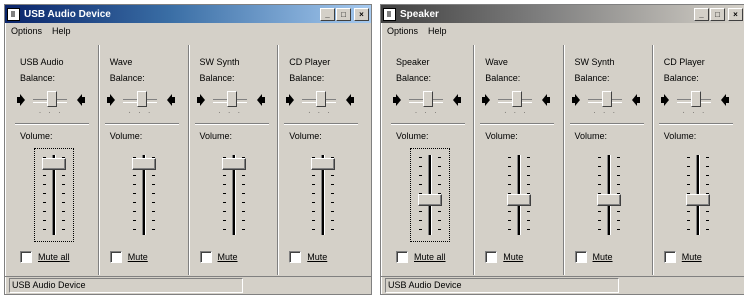  I want to click on mixer-channel: Wave Balance: · · · Volume: Mute, so click(519, 160).